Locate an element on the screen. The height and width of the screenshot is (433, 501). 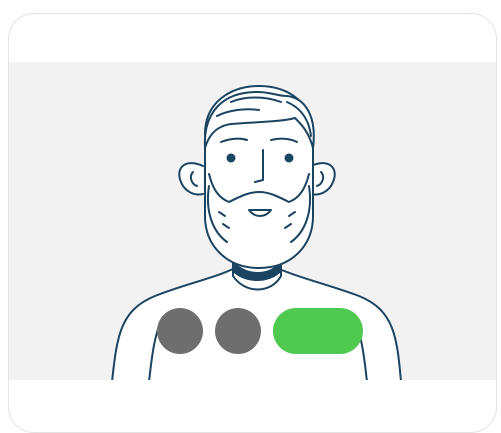
call-controls is located at coordinates (260, 331).